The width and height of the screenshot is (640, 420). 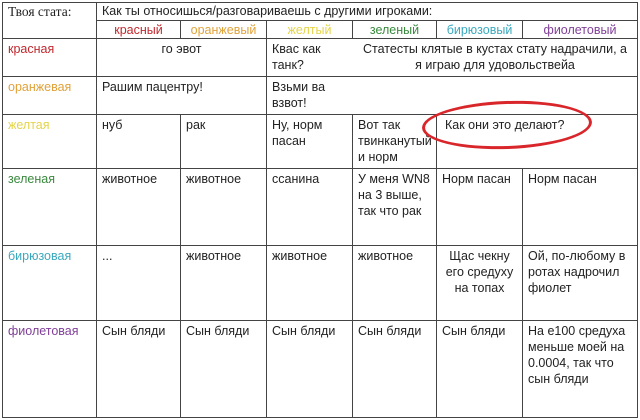 What do you see at coordinates (40, 87) in the screenshot?
I see `row-label-orange: оранжевая` at bounding box center [40, 87].